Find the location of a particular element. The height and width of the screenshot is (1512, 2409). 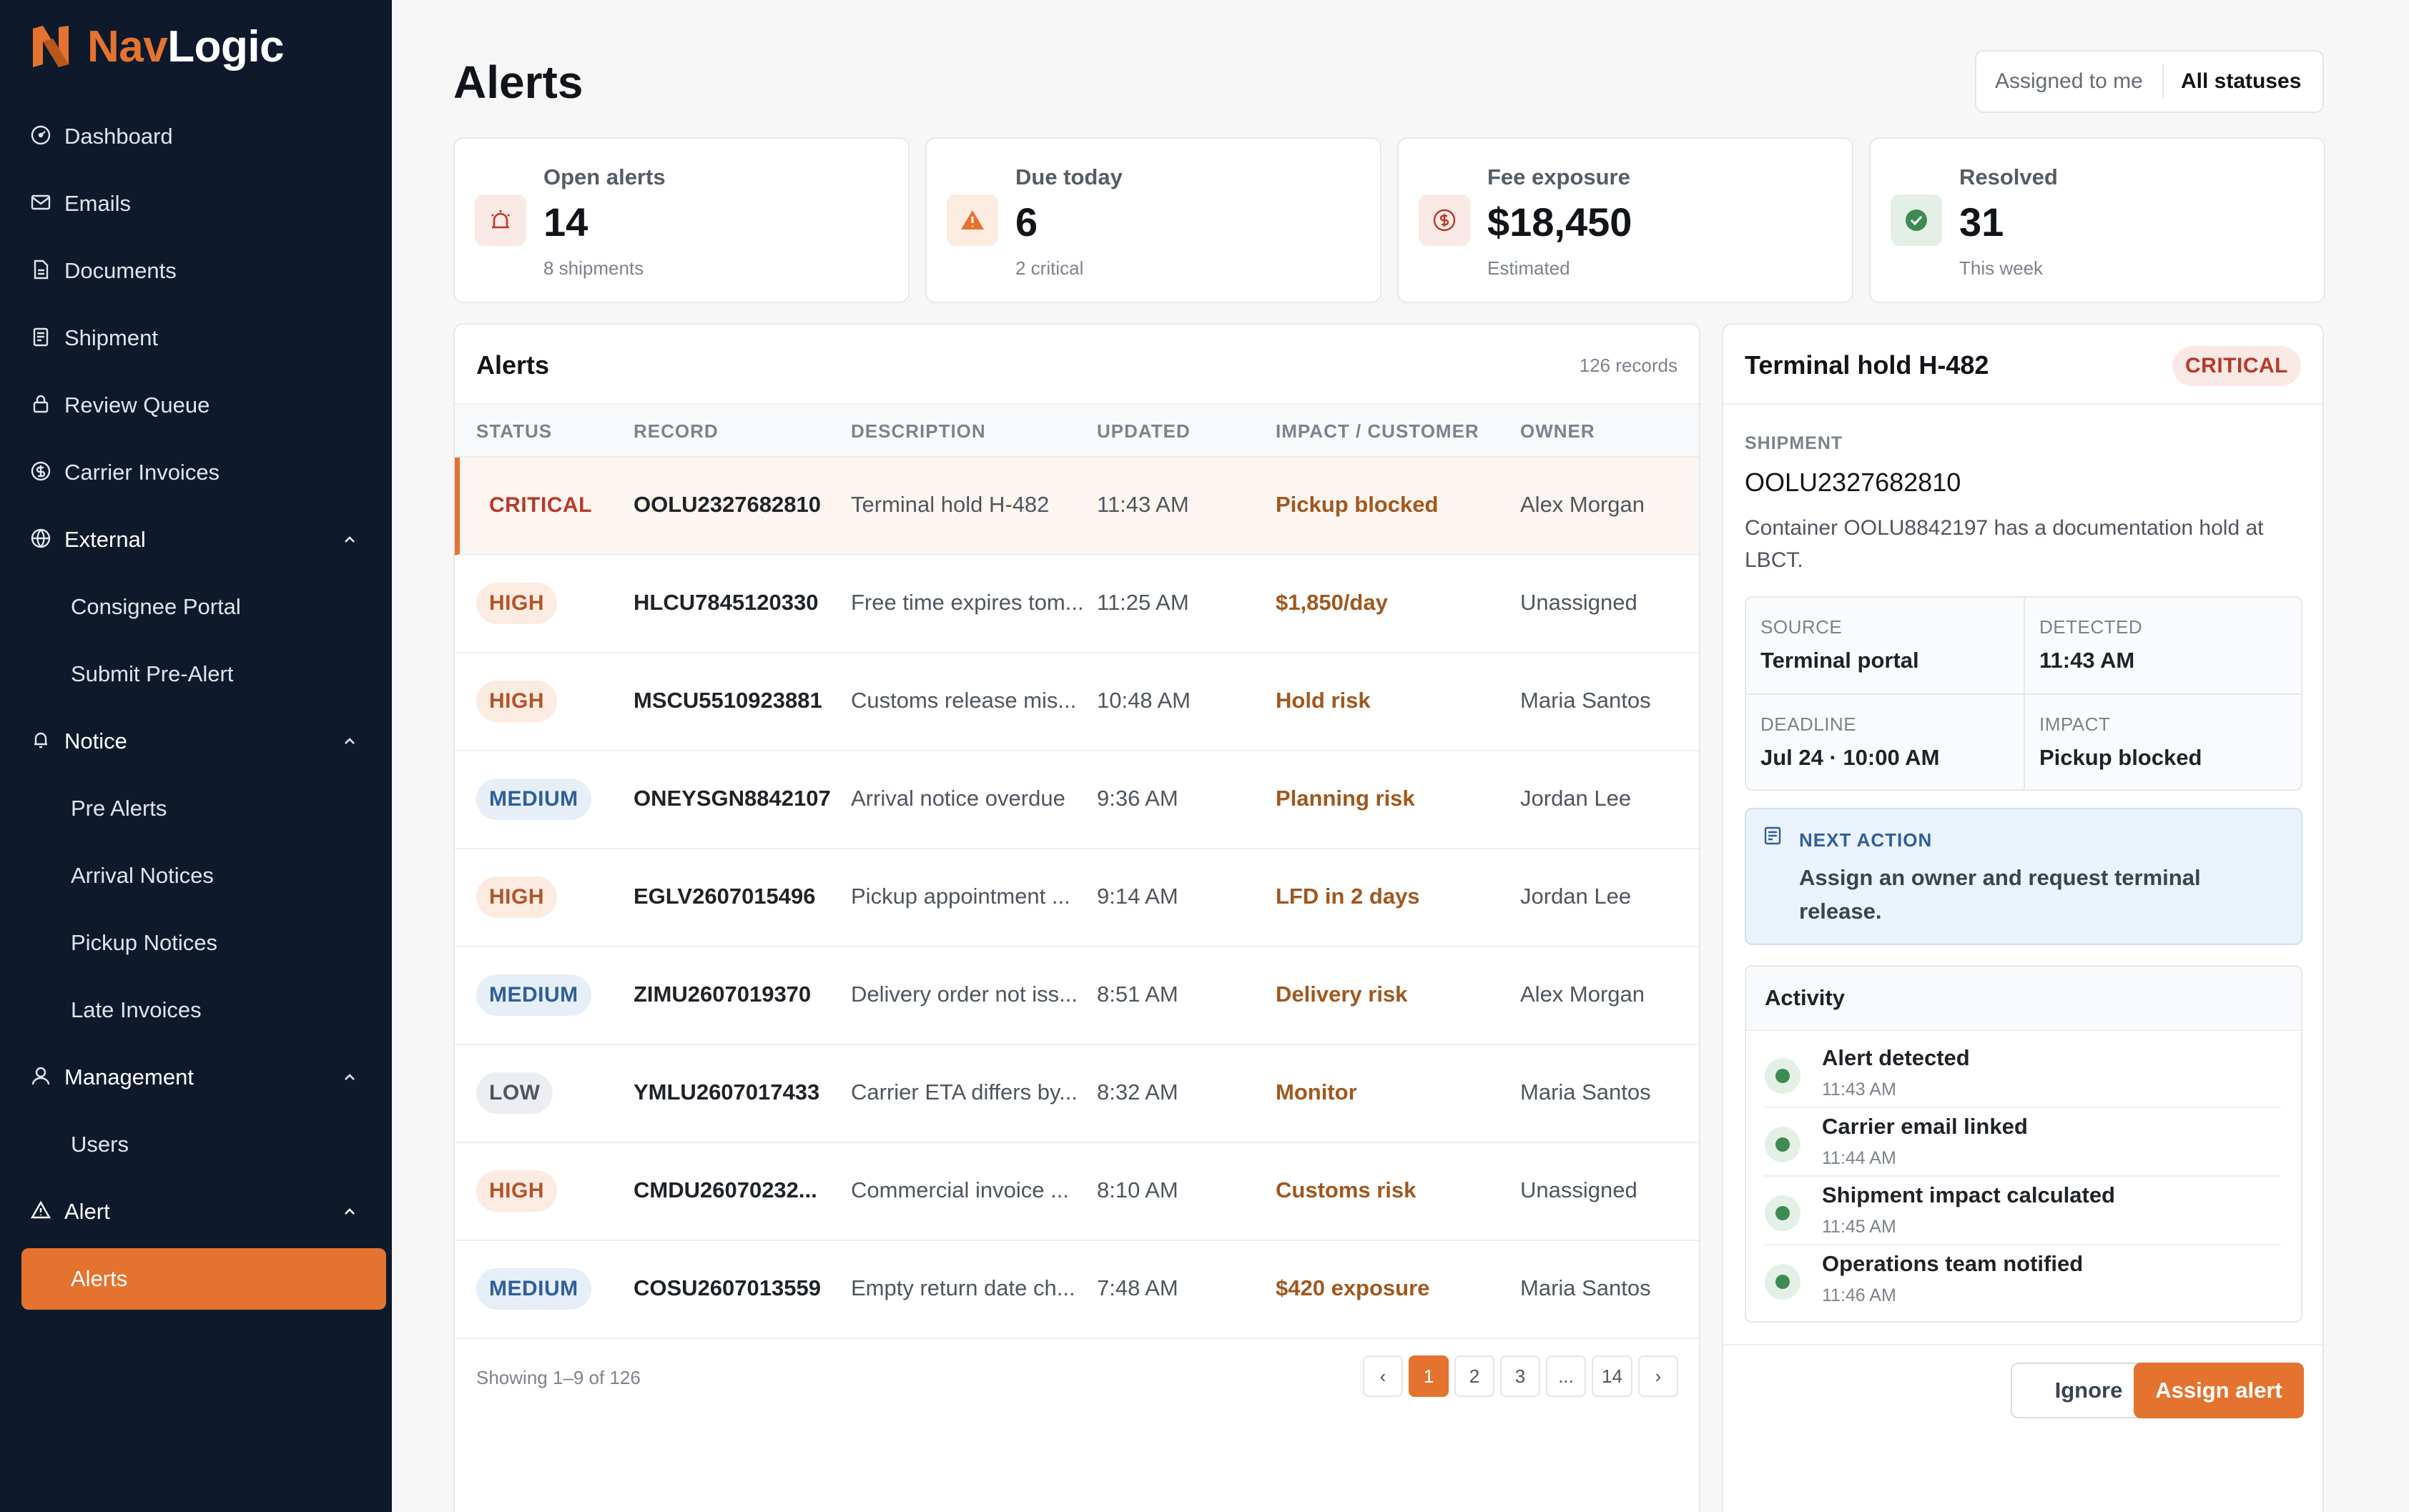

stat-card-resolved: Resolved 31 This week is located at coordinates (2097, 220).